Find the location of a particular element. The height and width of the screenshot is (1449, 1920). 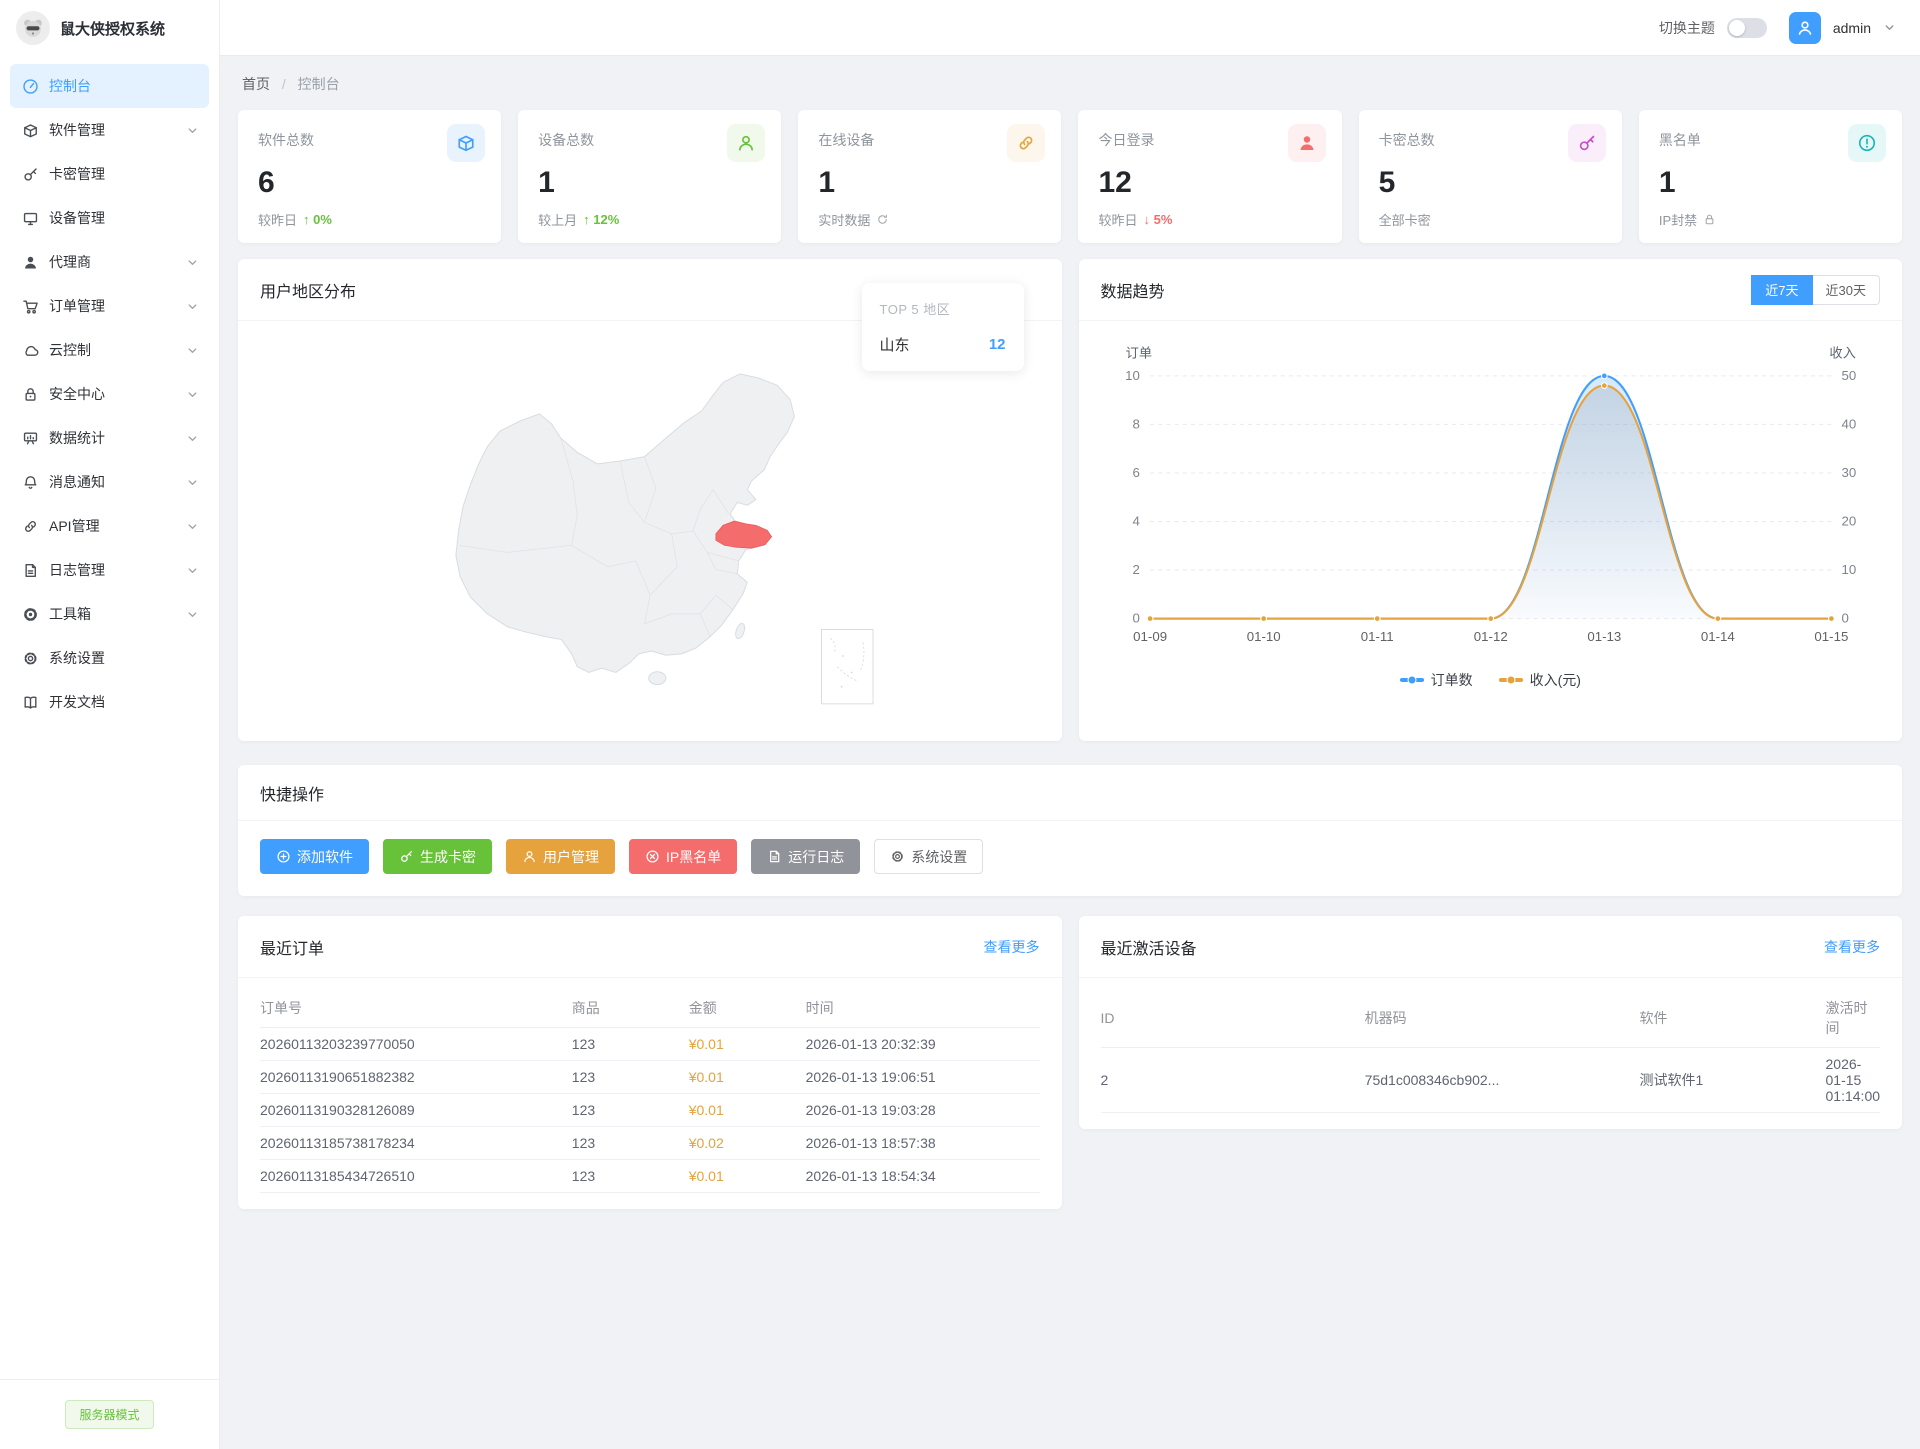

region-row: 山东 12 is located at coordinates (943, 344).